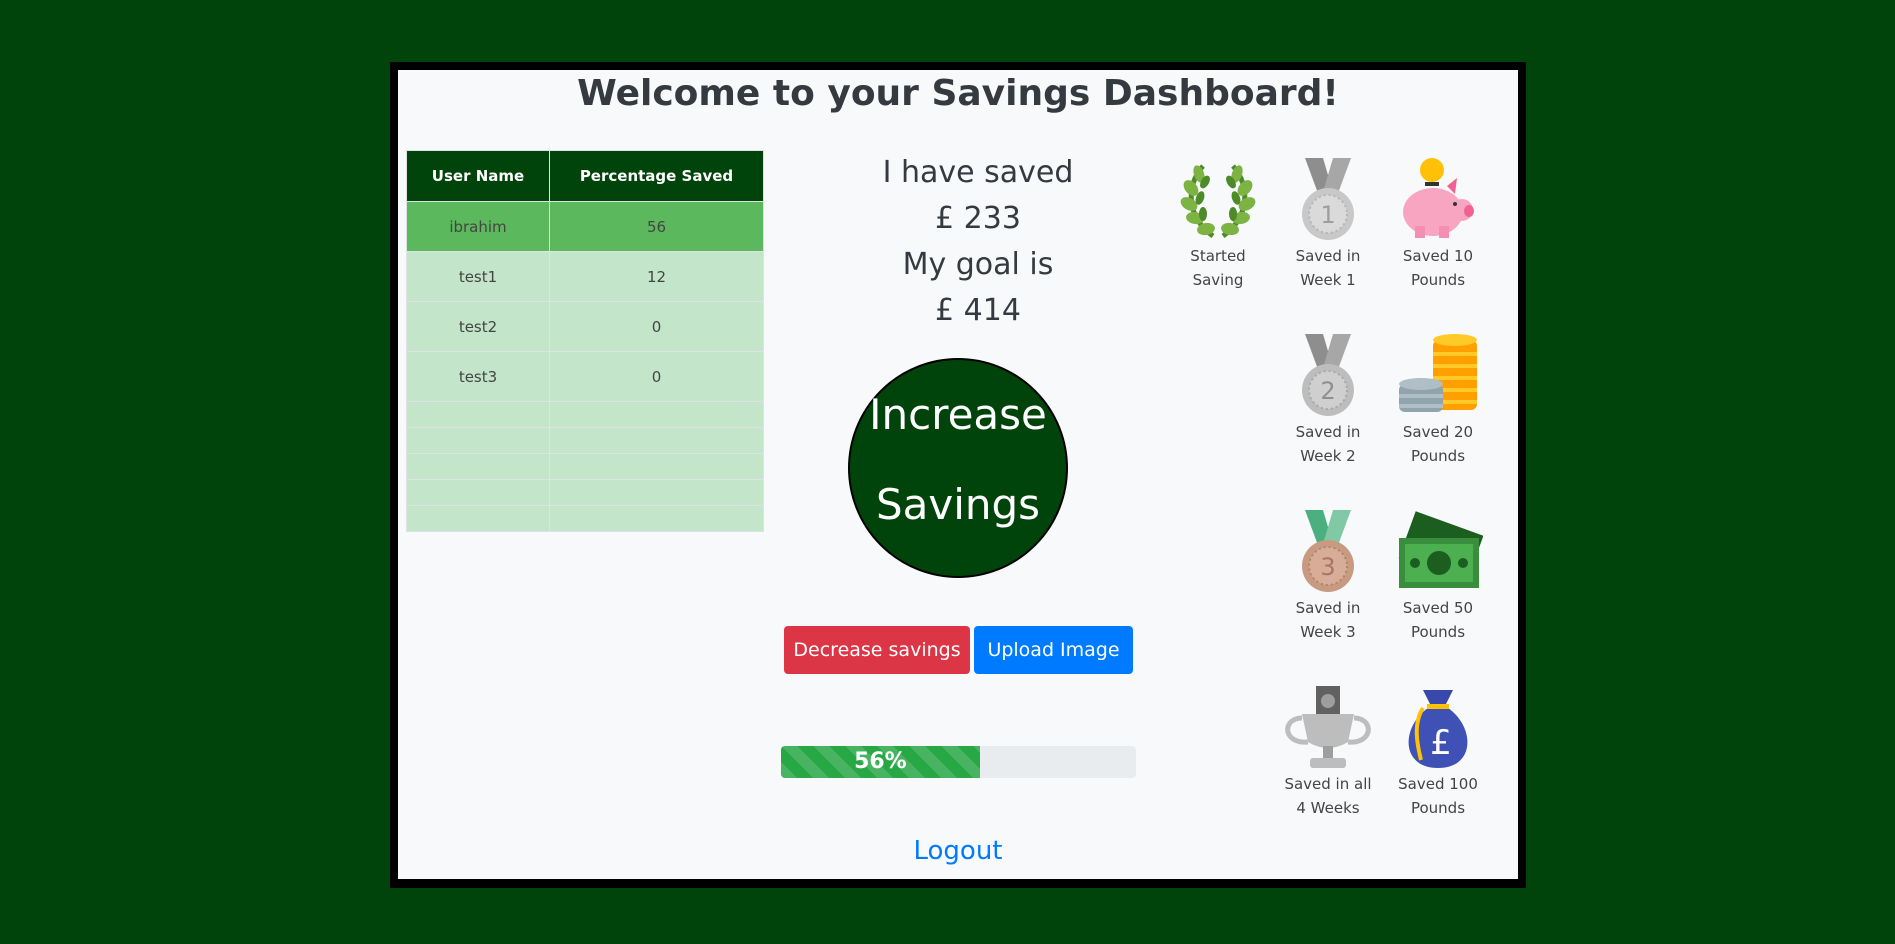 Image resolution: width=1895 pixels, height=944 pixels. What do you see at coordinates (1218, 201) in the screenshot?
I see `laurel-wreath-icon` at bounding box center [1218, 201].